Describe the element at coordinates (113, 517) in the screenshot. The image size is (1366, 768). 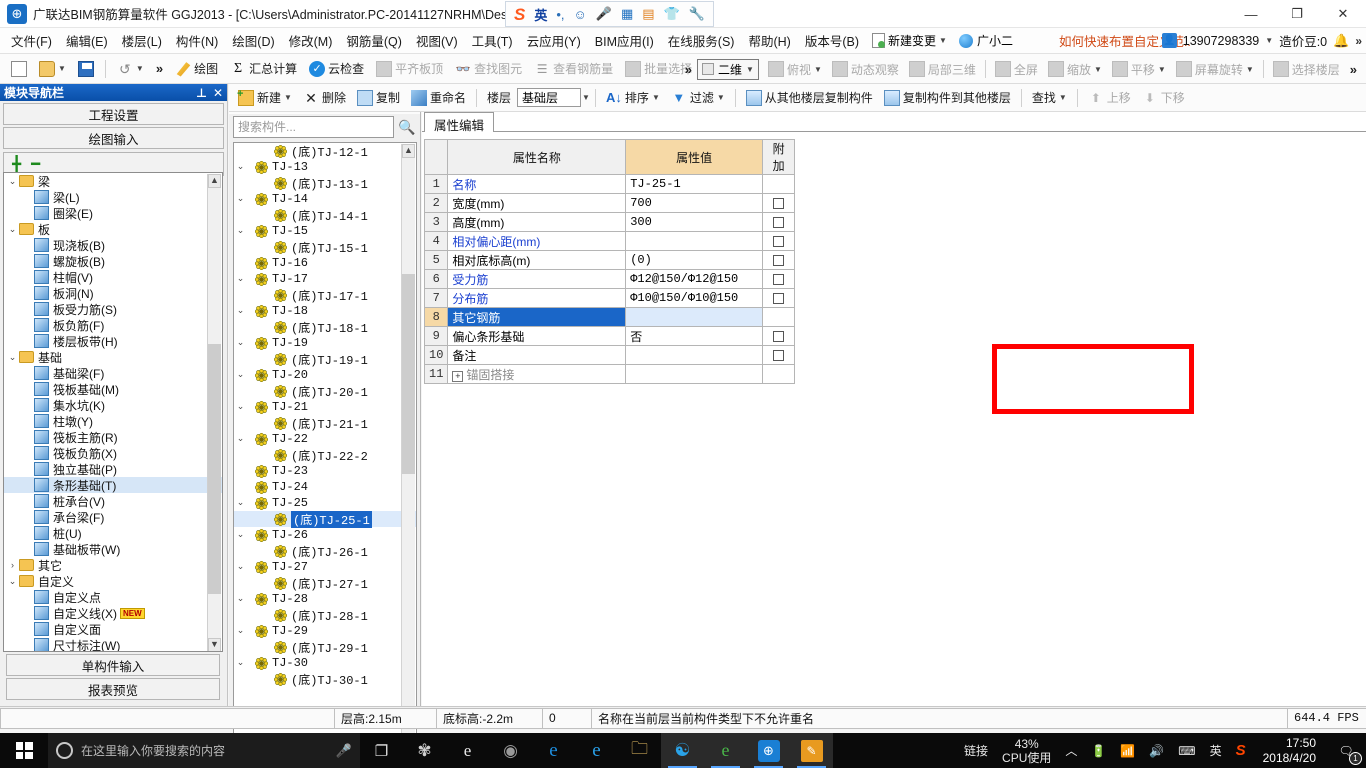
I see `module-tree-item: 承台梁(F)` at that location.